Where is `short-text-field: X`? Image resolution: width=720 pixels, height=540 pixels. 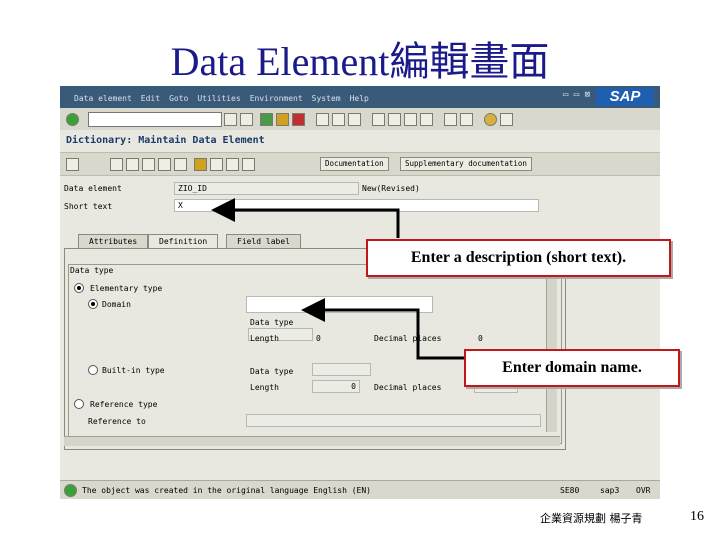
short-text-field: X is located at coordinates (356, 205).